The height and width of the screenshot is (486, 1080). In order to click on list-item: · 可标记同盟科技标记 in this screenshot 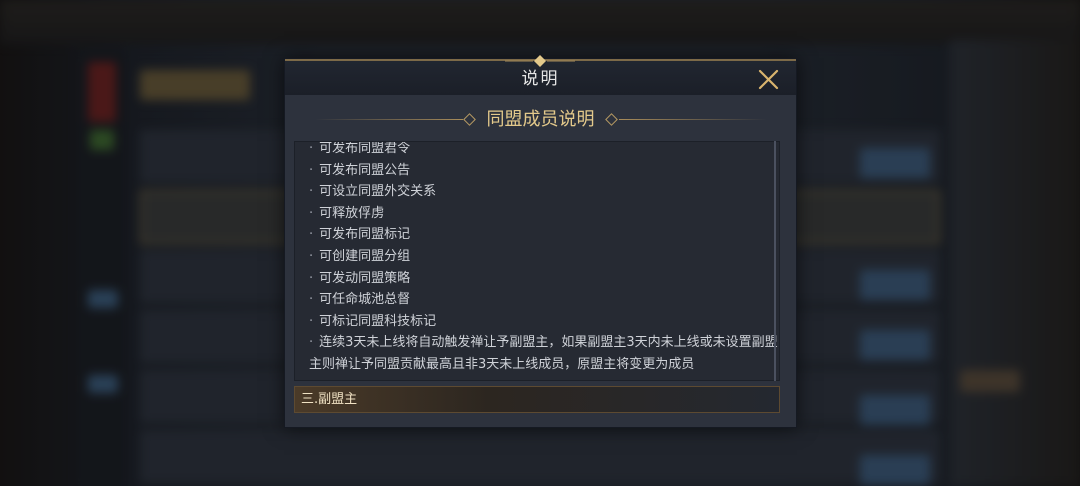, I will do `click(544, 322)`.